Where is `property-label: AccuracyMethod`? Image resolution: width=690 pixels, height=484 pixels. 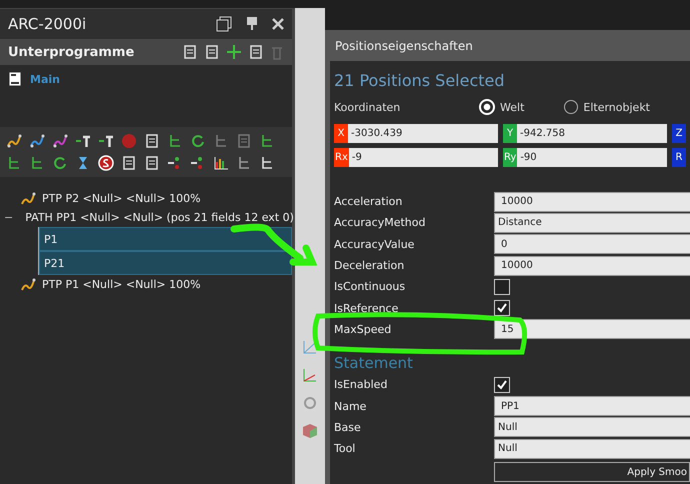
property-label: AccuracyMethod is located at coordinates (380, 223).